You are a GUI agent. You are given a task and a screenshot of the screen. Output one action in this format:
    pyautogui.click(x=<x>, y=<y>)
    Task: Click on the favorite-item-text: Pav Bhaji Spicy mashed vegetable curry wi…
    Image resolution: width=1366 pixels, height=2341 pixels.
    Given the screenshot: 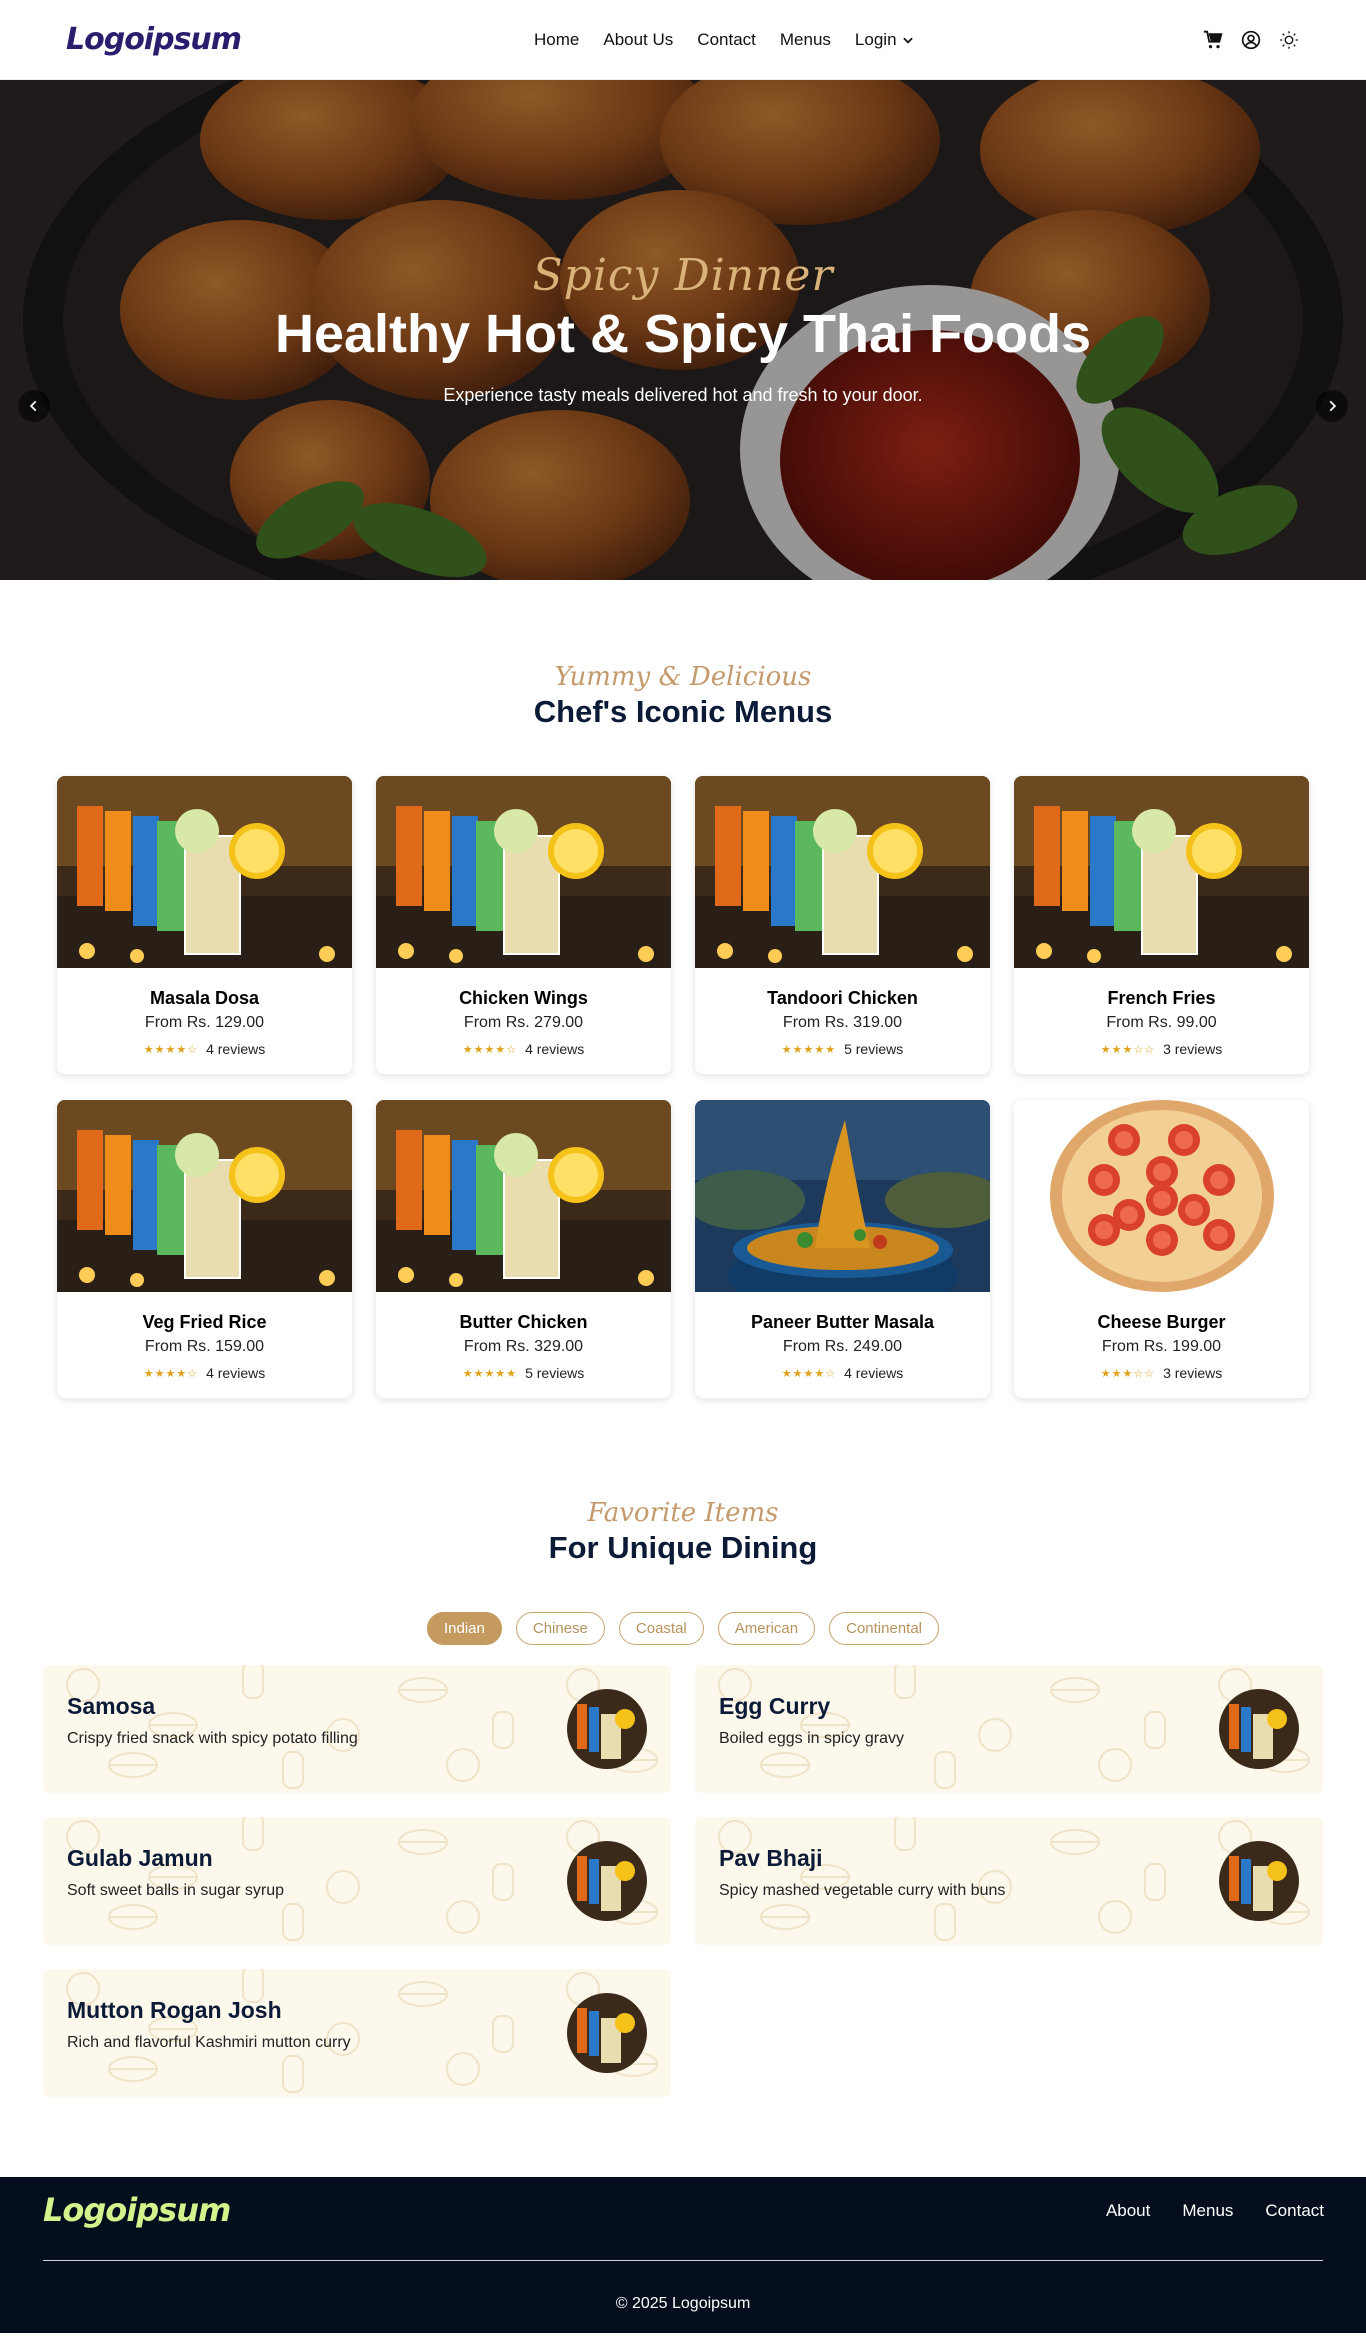 What is the action you would take?
    pyautogui.click(x=1009, y=1872)
    